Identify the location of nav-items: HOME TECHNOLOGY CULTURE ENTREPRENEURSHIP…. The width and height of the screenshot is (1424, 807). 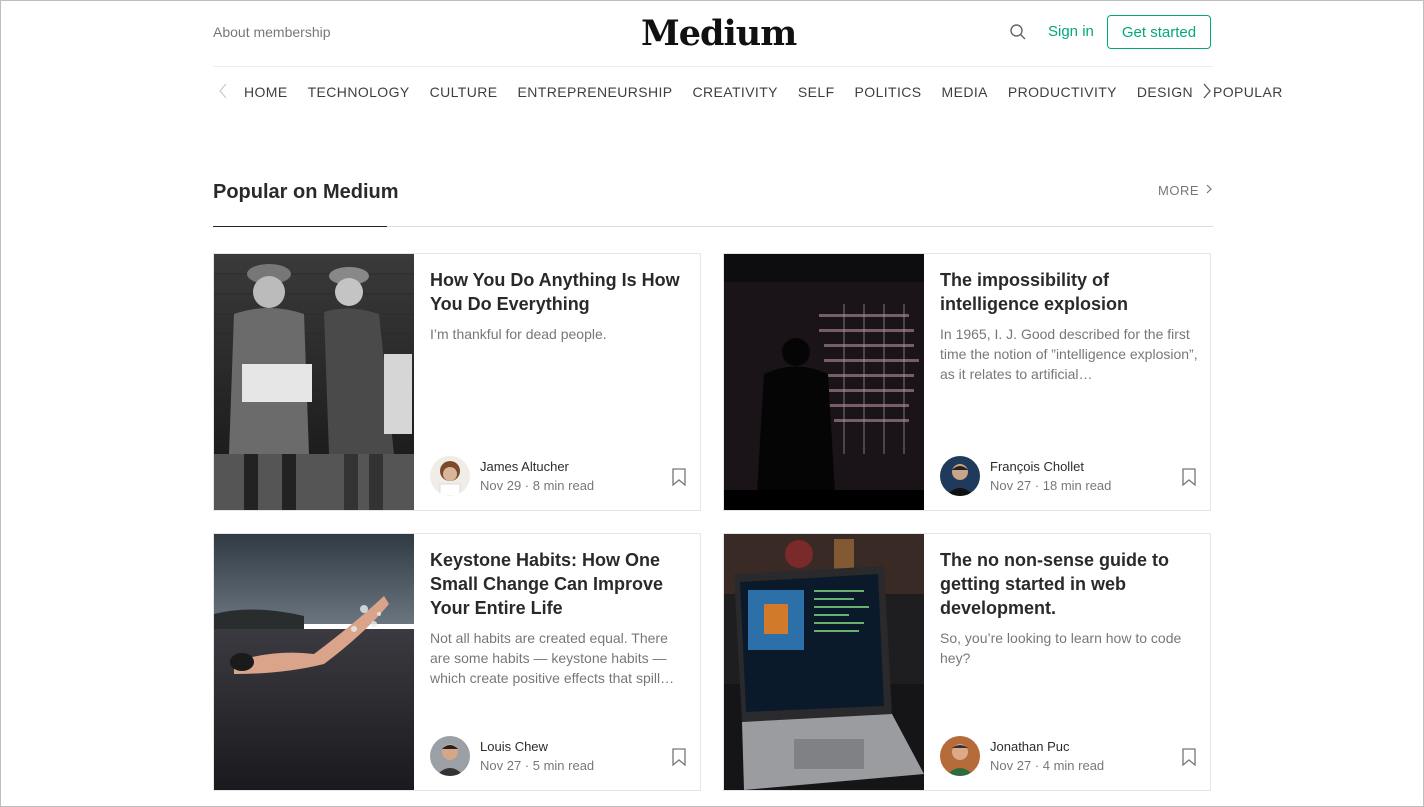
(763, 92).